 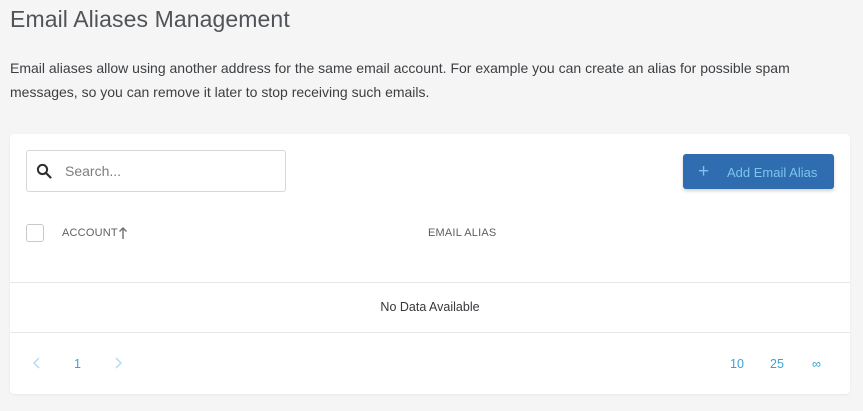 I want to click on column-header-account: ACCOUNT, so click(x=90, y=233).